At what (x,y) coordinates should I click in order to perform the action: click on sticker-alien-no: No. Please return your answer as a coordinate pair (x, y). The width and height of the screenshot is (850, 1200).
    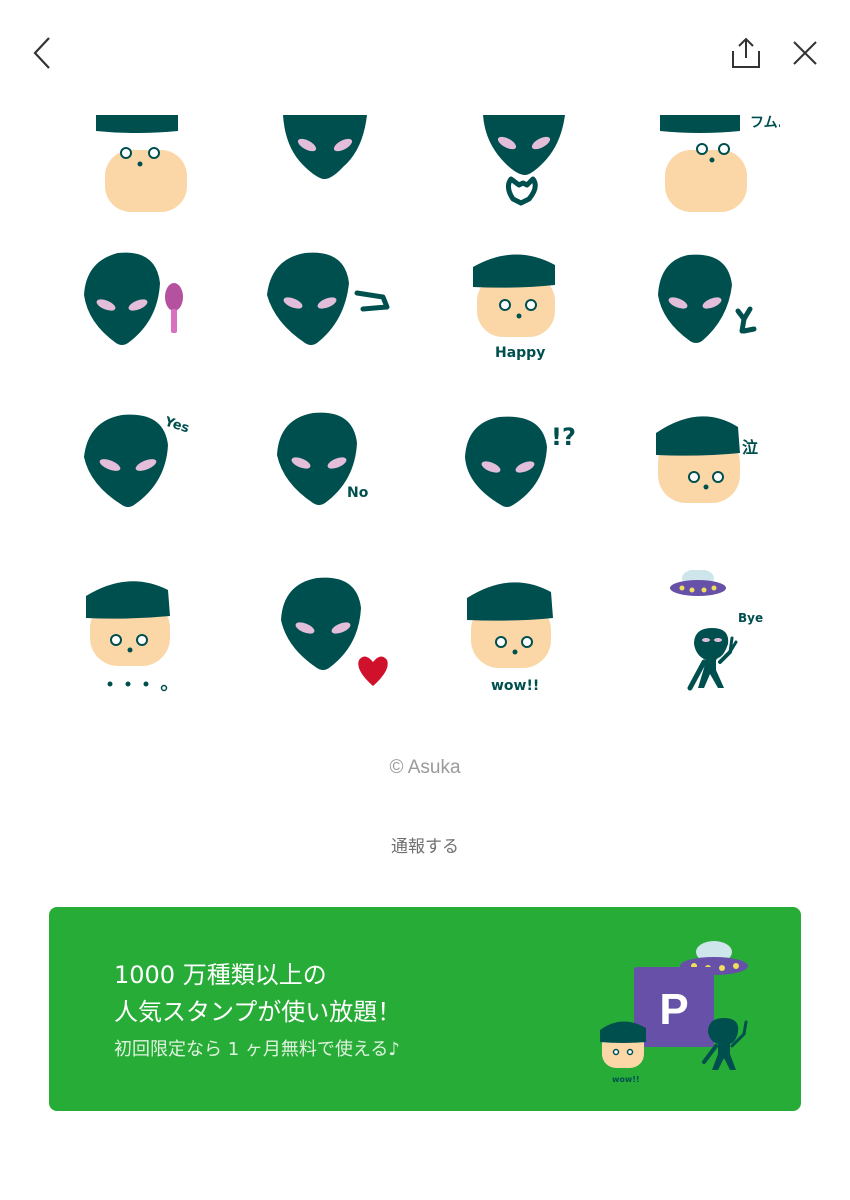
    Looking at the image, I should click on (325, 475).